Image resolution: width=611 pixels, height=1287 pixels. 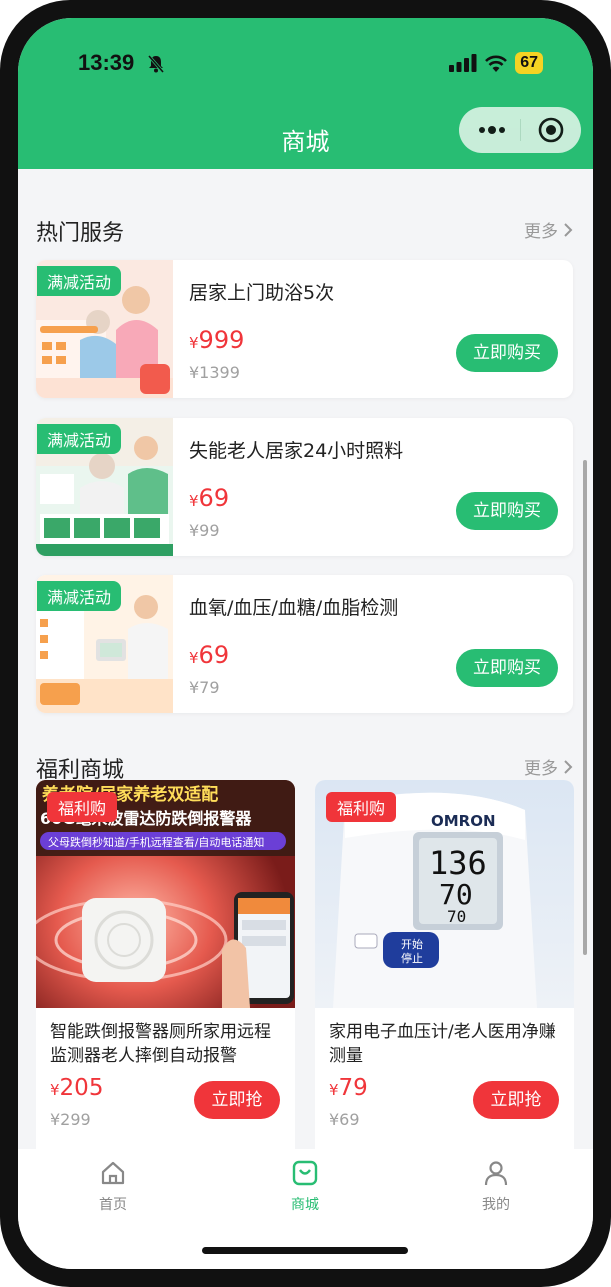 I want to click on device-start-label: 开始, so click(x=412, y=944).